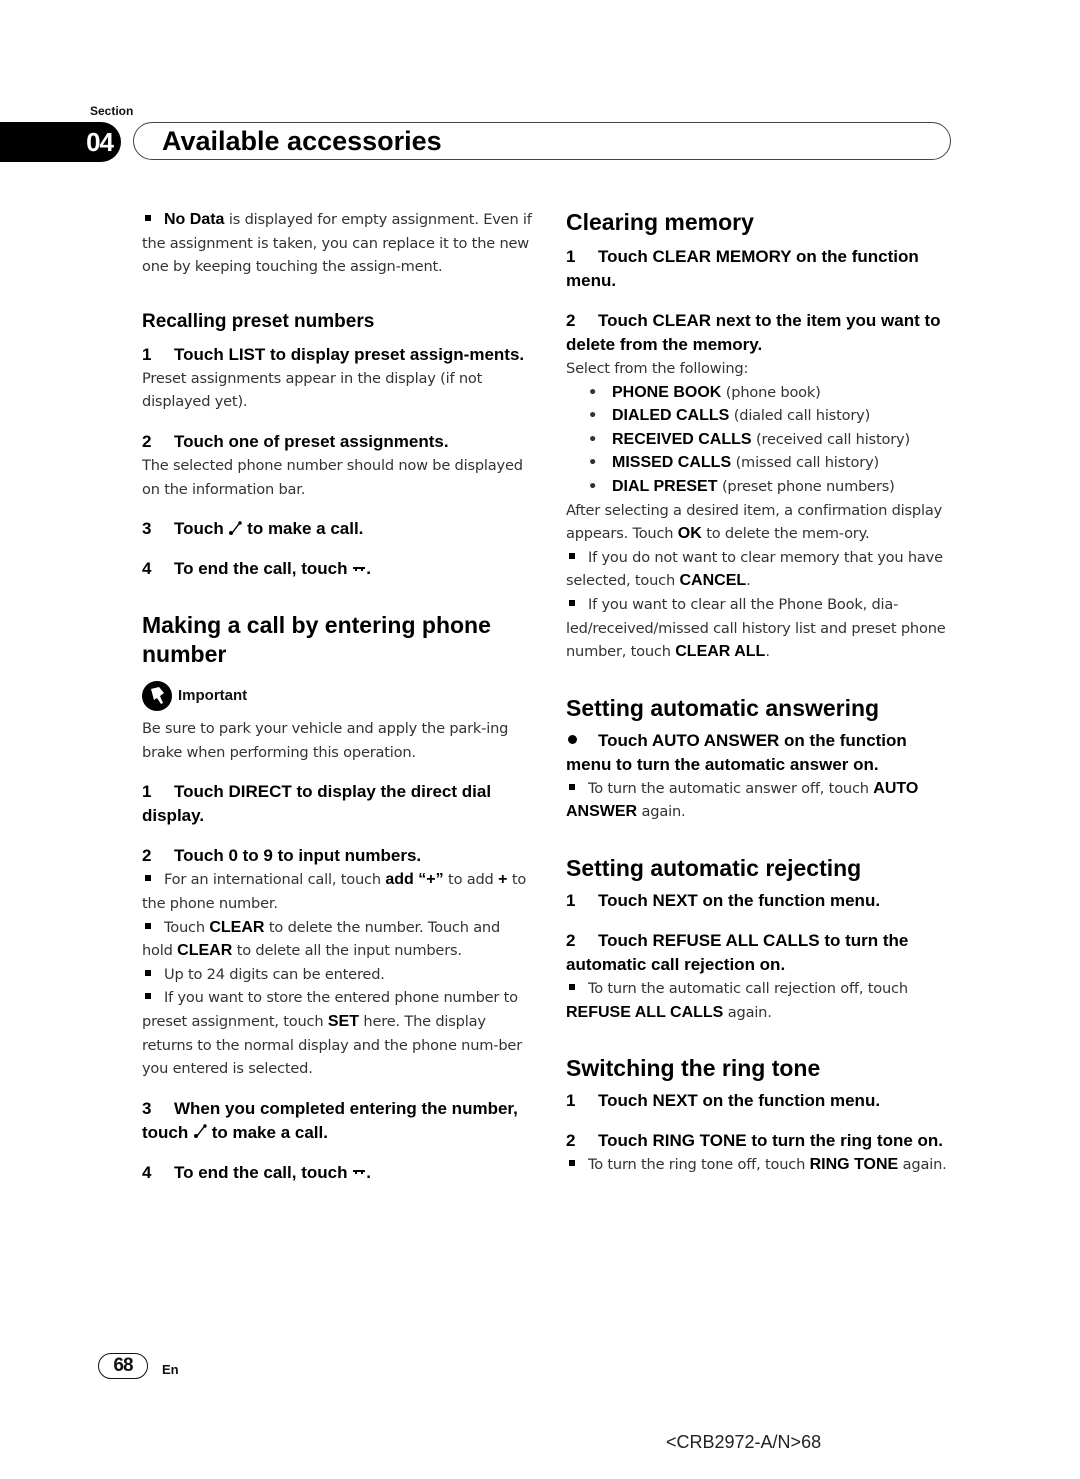  What do you see at coordinates (213, 696) in the screenshot?
I see `important-label: Important` at bounding box center [213, 696].